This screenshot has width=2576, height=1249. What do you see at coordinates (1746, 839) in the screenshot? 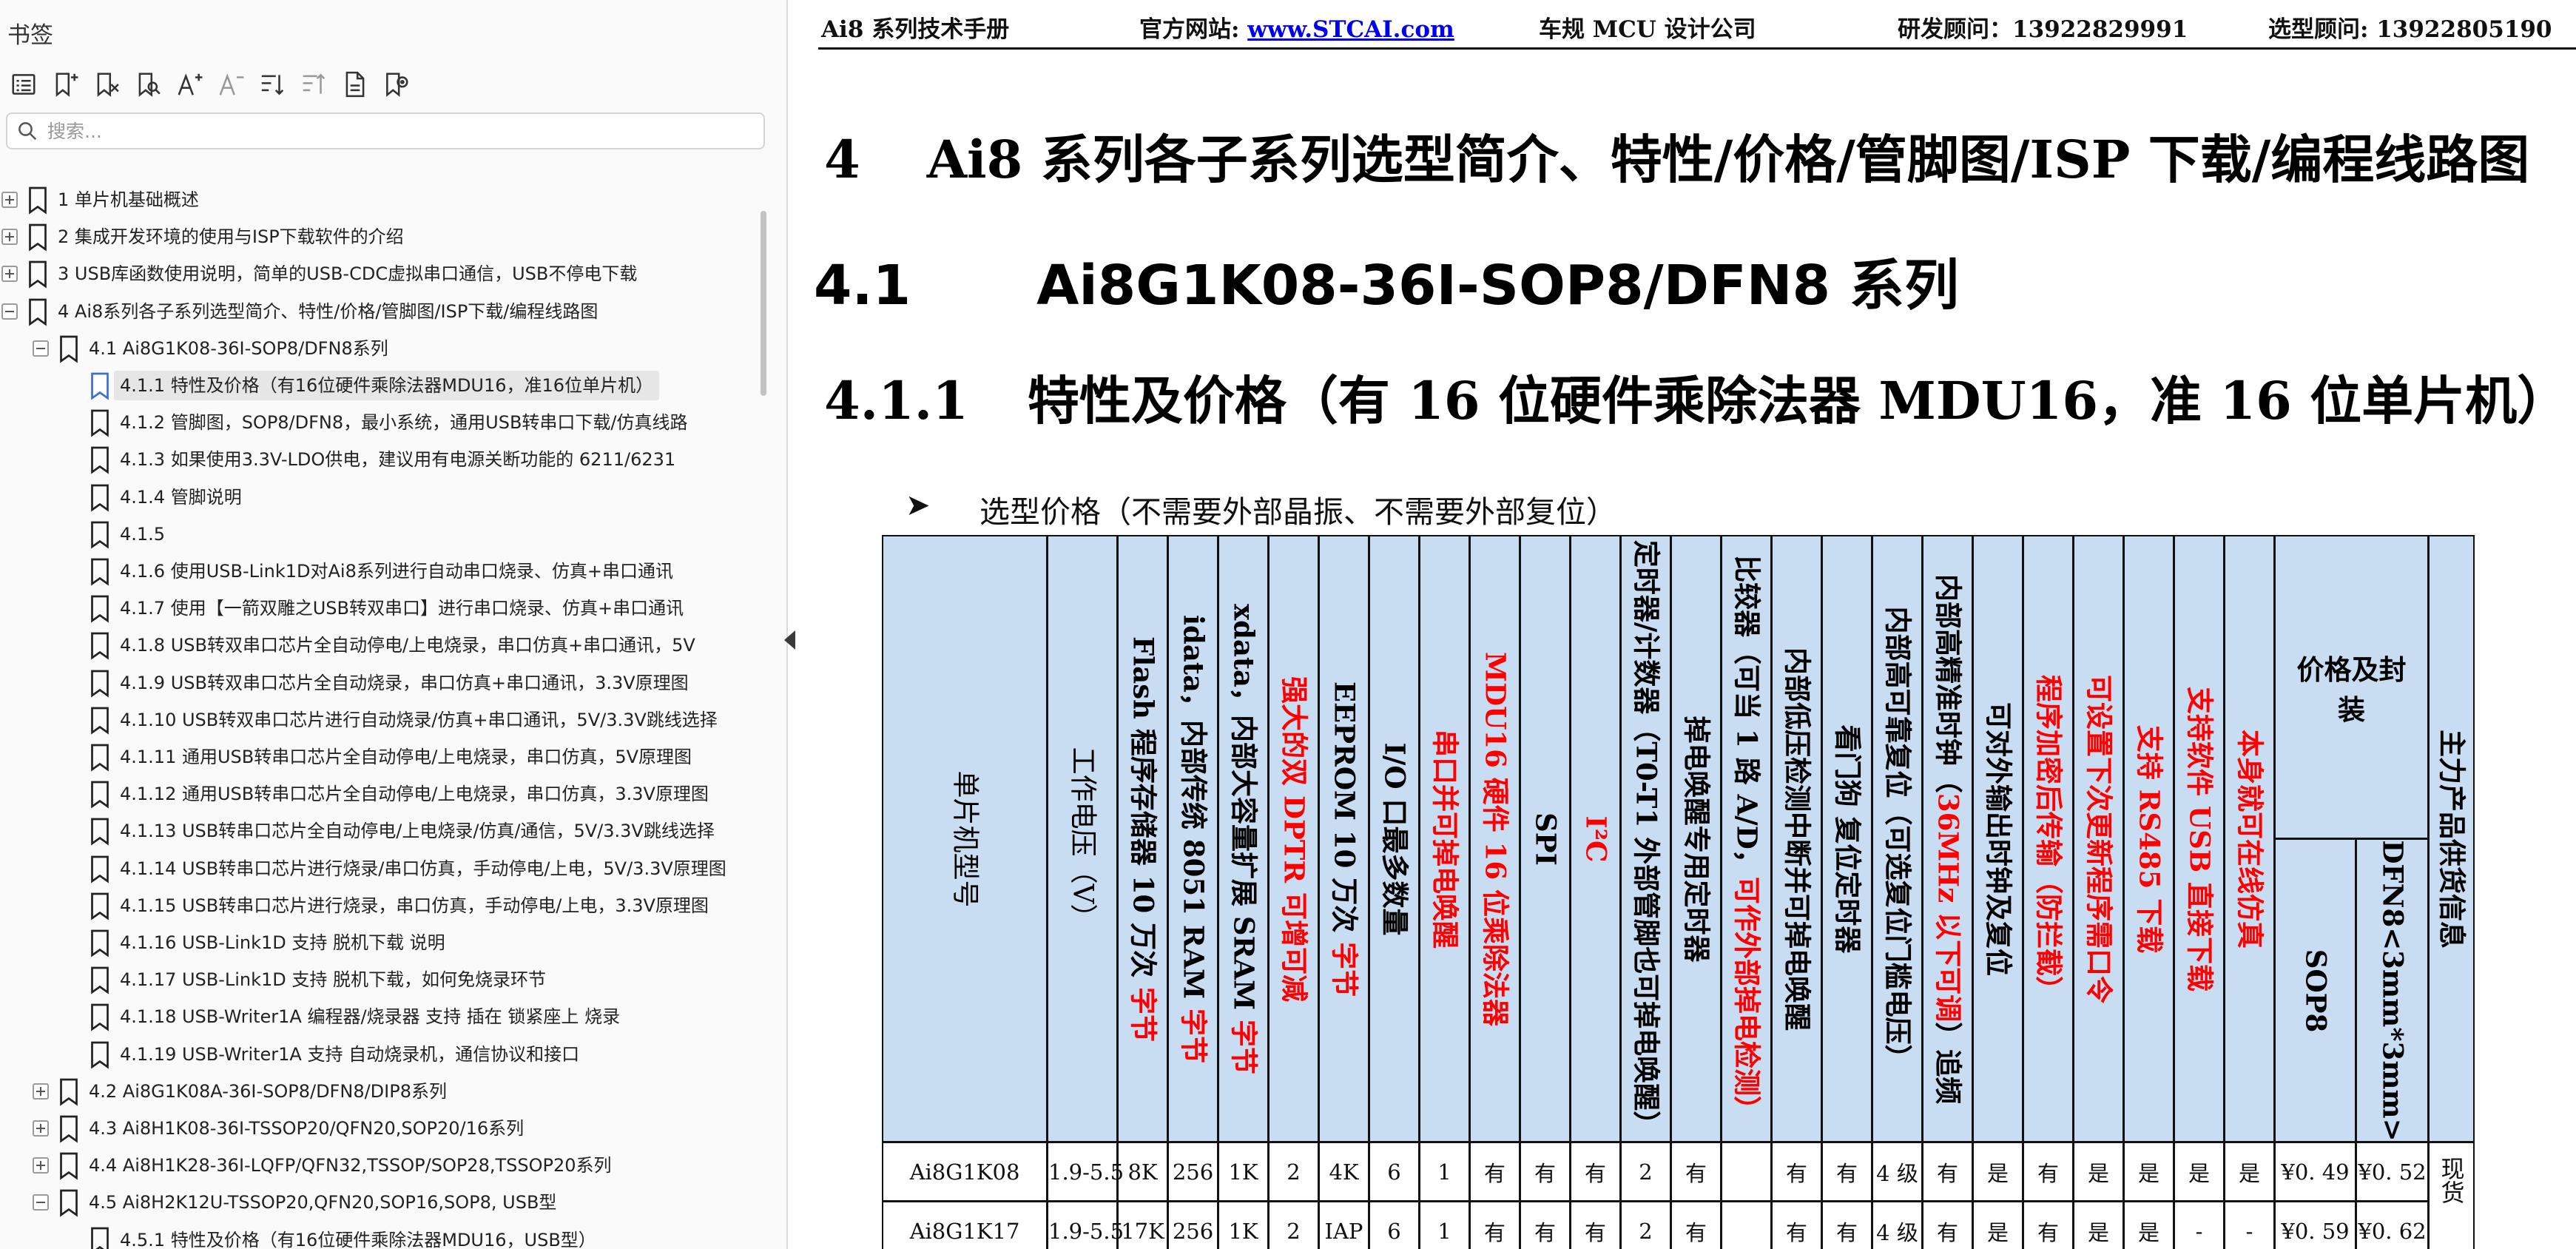
I see `table-header-cell: 比较器（可当 1 路 A/D，可作外部掉电检测）` at bounding box center [1746, 839].